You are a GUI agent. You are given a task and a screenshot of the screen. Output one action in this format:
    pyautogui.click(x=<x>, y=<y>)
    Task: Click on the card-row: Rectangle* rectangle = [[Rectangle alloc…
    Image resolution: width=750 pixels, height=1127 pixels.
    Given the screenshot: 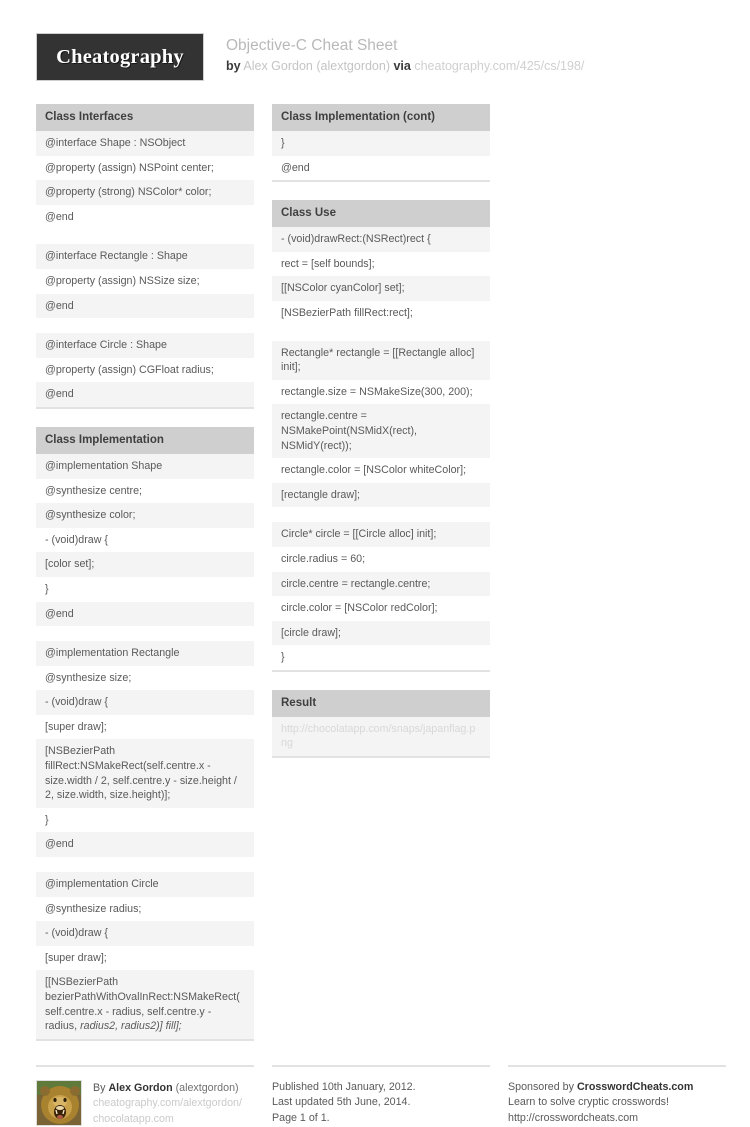 What is the action you would take?
    pyautogui.click(x=381, y=360)
    